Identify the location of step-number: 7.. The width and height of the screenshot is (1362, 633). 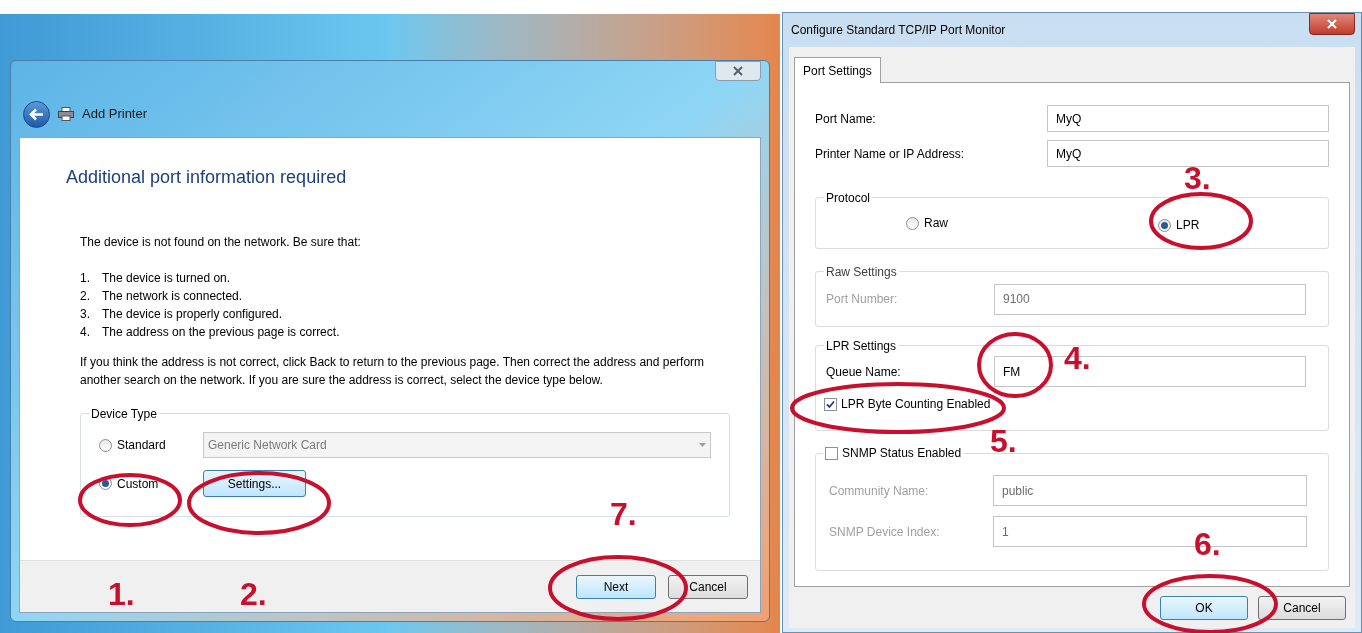
(623, 514).